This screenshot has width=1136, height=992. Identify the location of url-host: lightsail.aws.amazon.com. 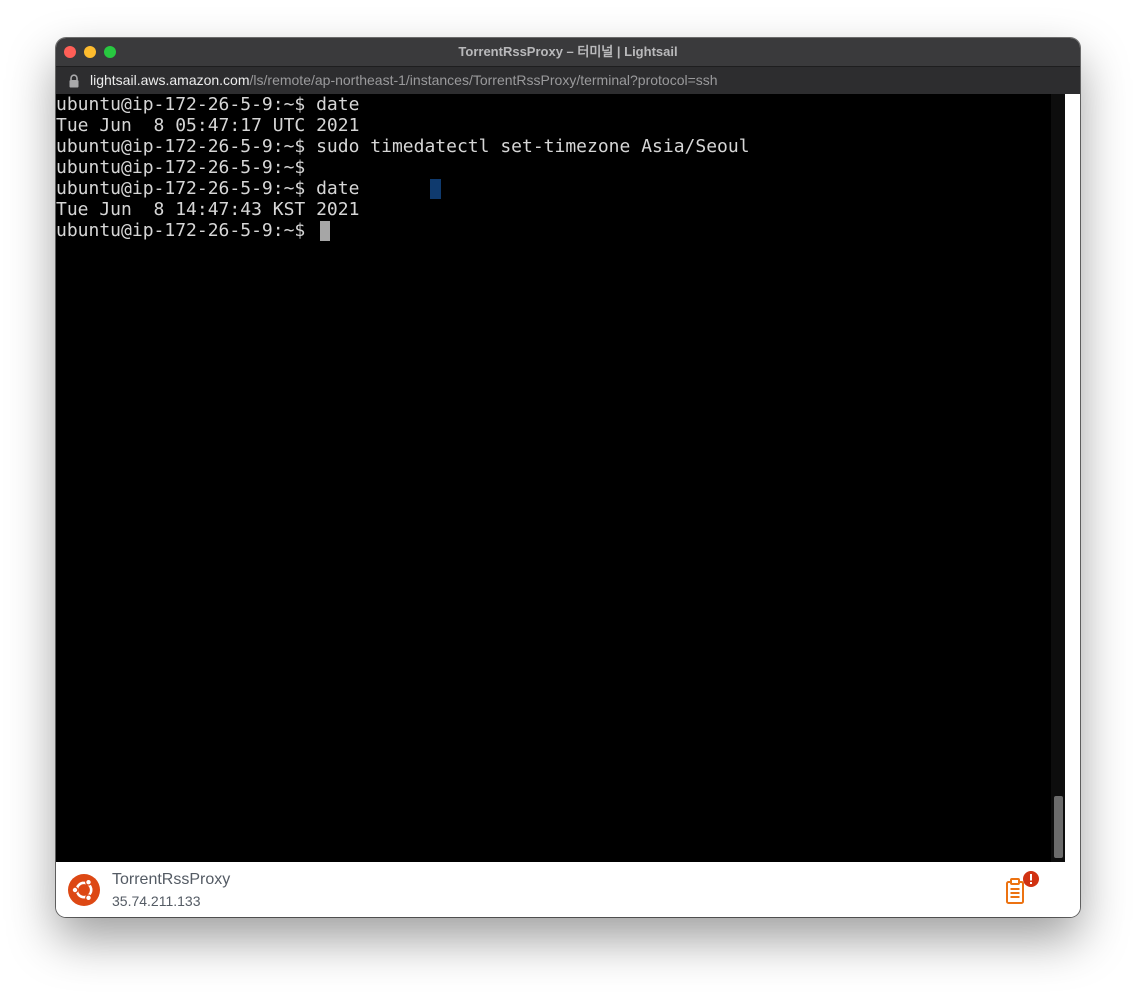
(170, 80).